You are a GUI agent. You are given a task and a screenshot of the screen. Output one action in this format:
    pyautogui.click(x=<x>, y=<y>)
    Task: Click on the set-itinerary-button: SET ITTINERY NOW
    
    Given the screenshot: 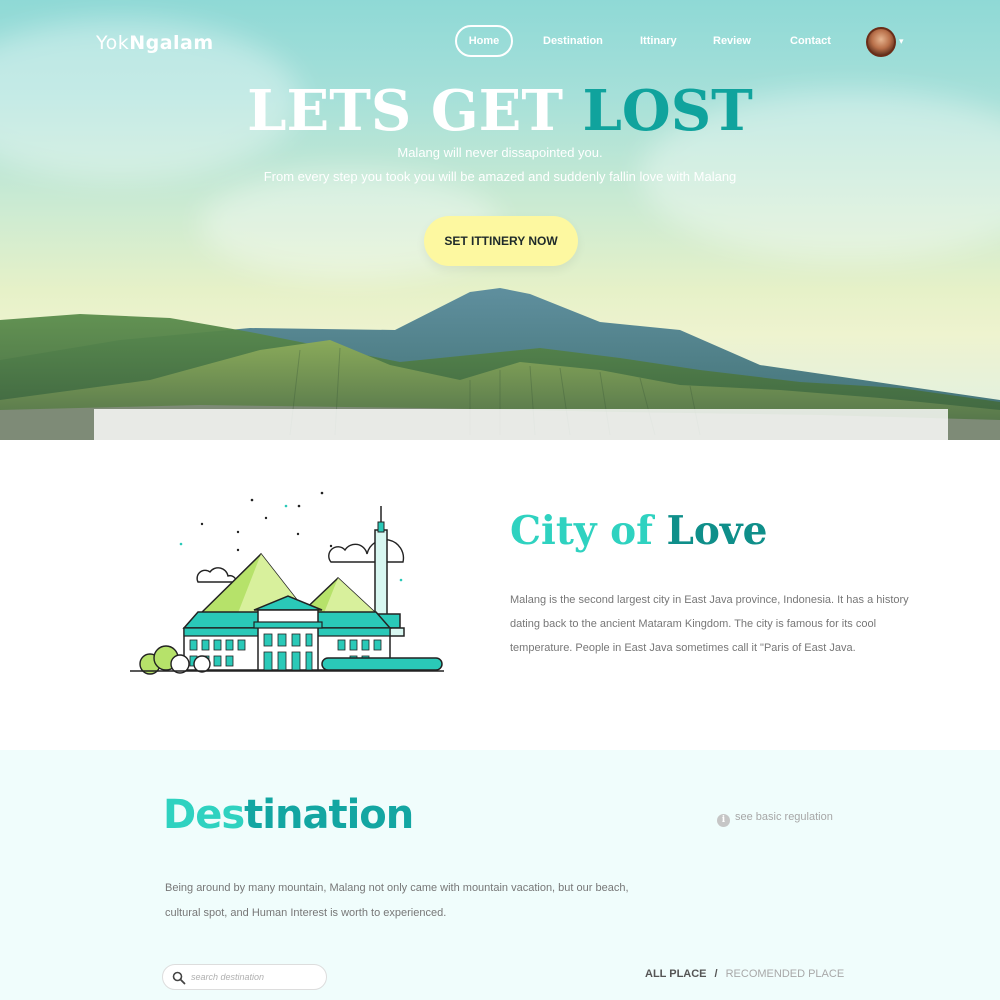 What is the action you would take?
    pyautogui.click(x=501, y=241)
    